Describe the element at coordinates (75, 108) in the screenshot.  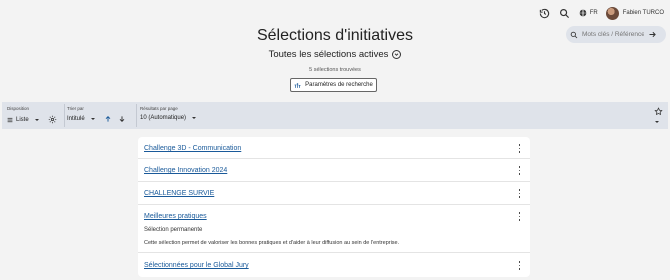
I see `sort-label: Trier par` at that location.